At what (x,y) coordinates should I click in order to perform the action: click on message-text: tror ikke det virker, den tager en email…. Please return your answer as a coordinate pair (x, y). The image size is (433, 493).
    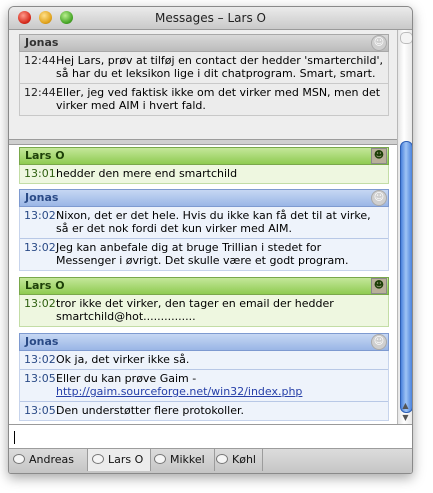
    Looking at the image, I should click on (195, 310).